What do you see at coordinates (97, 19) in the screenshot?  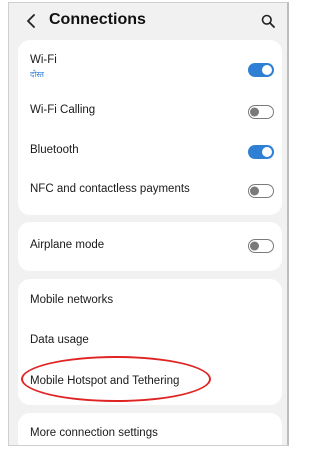 I see `page-title: Connections` at bounding box center [97, 19].